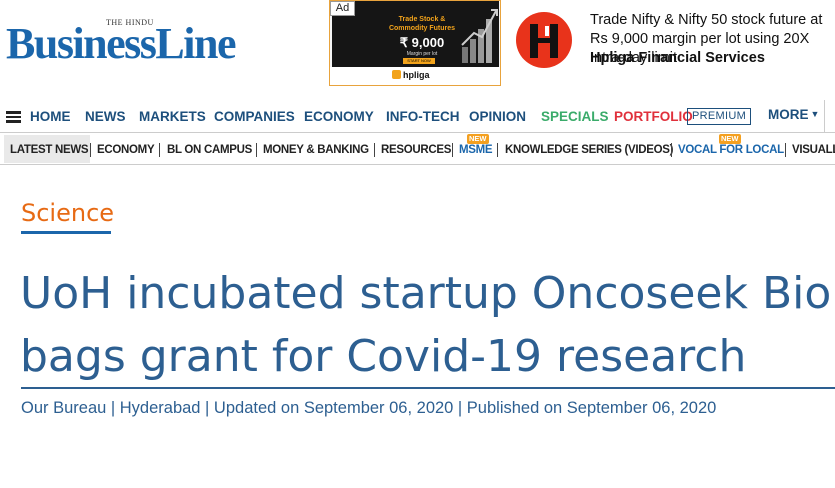  What do you see at coordinates (172, 116) in the screenshot?
I see `nav-markets: MARKETS` at bounding box center [172, 116].